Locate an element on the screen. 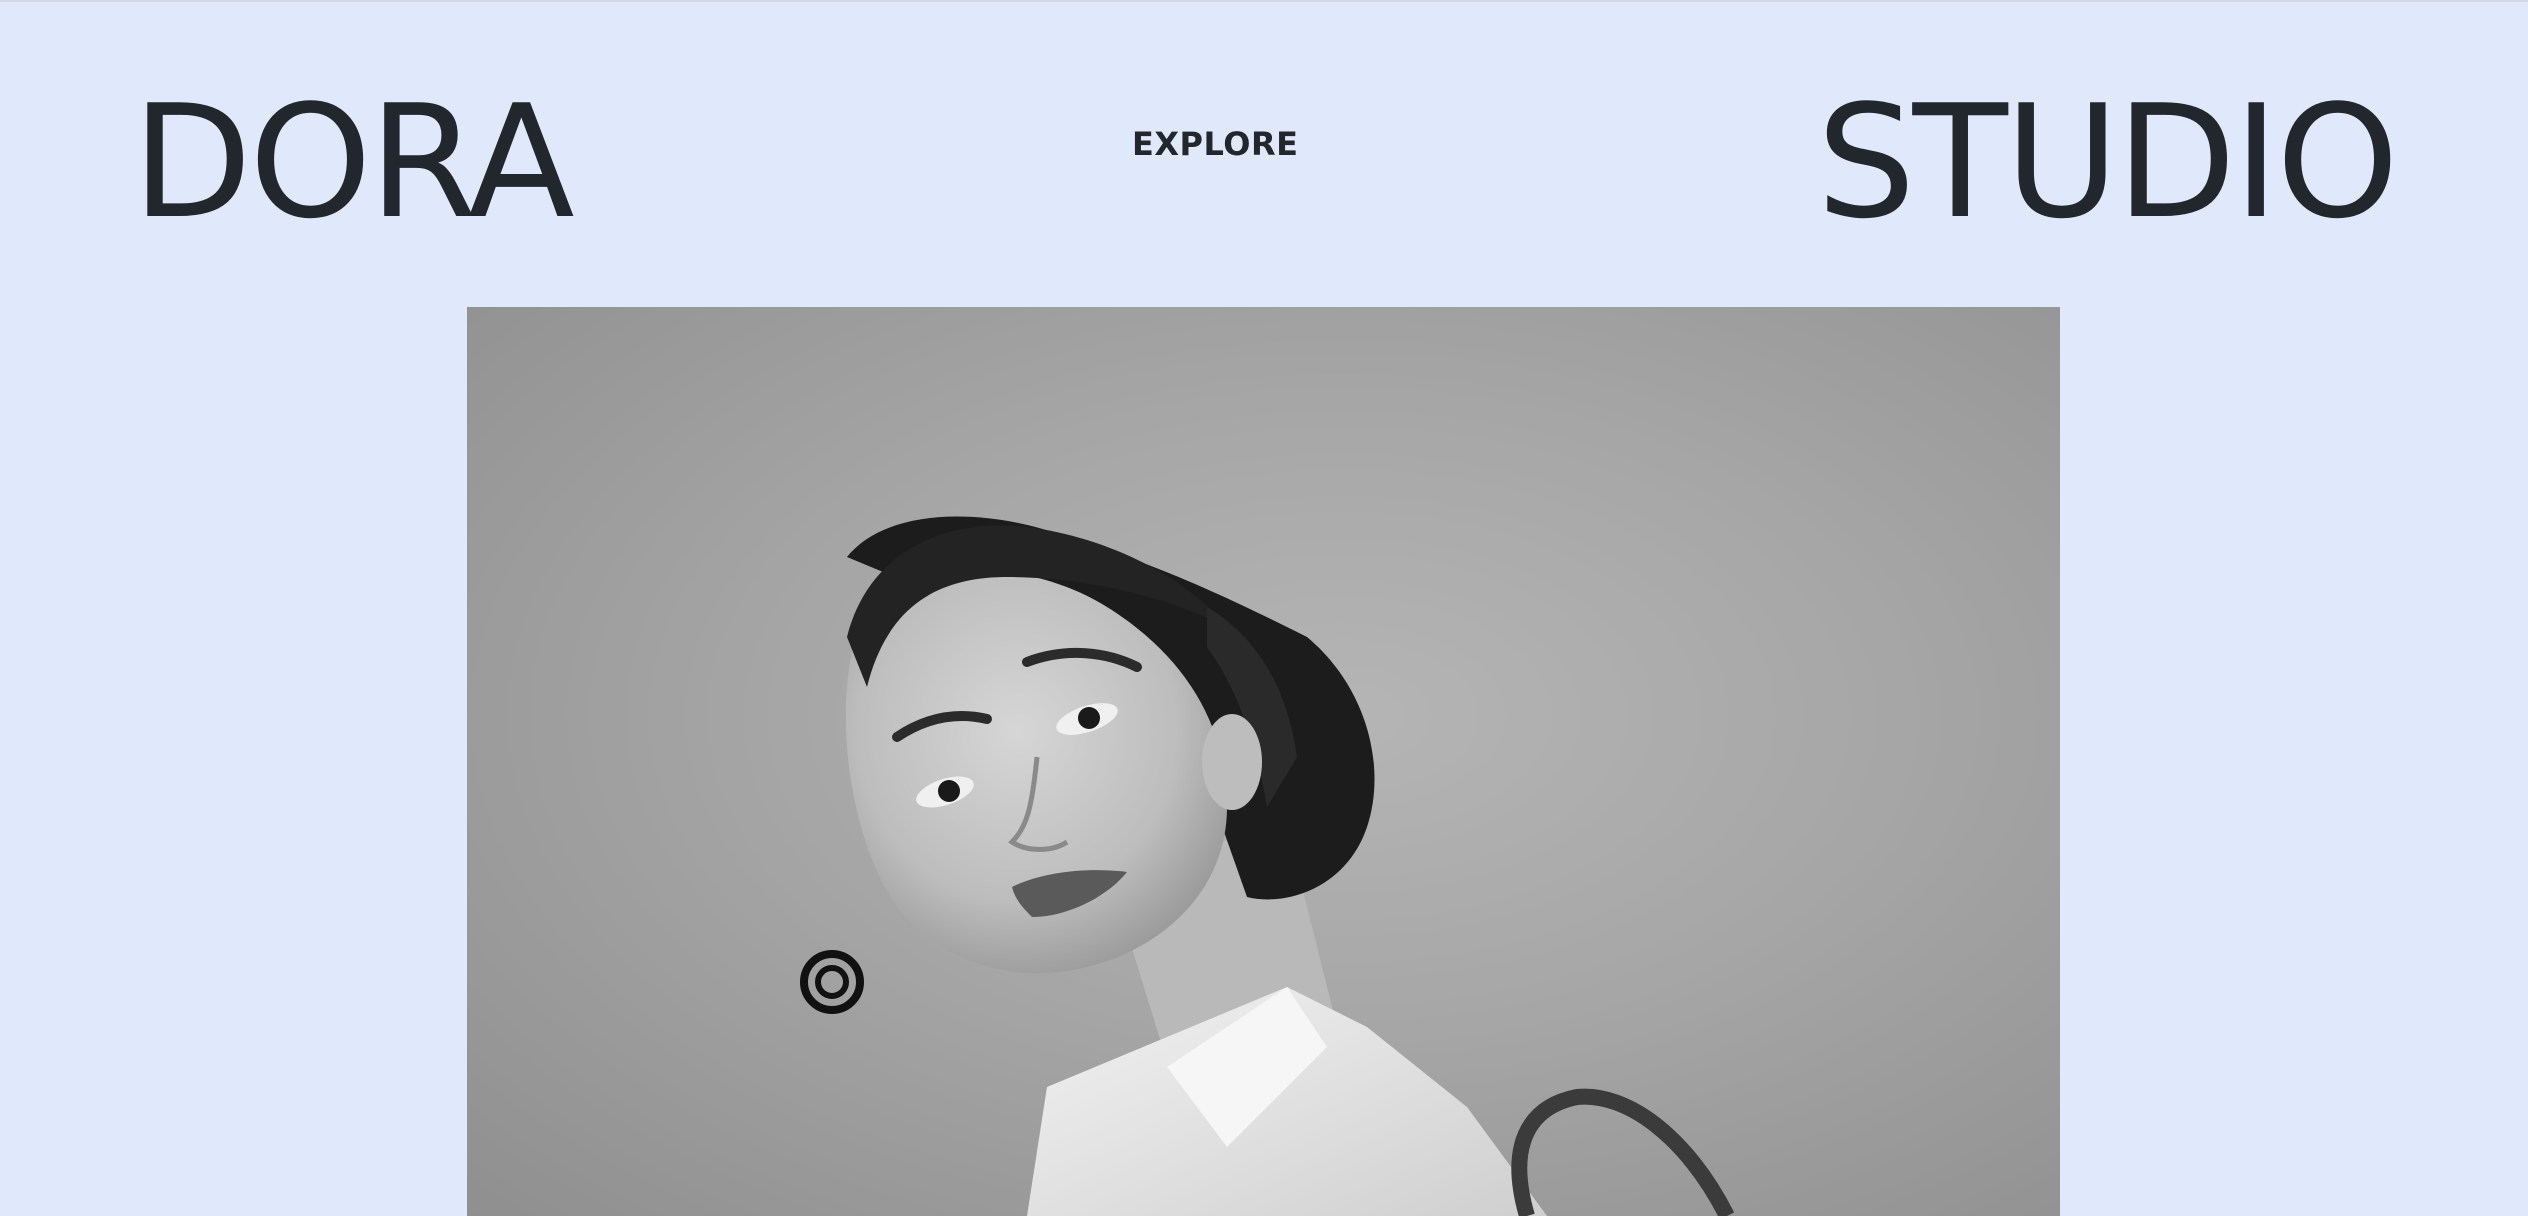  iris-right is located at coordinates (1089, 718).